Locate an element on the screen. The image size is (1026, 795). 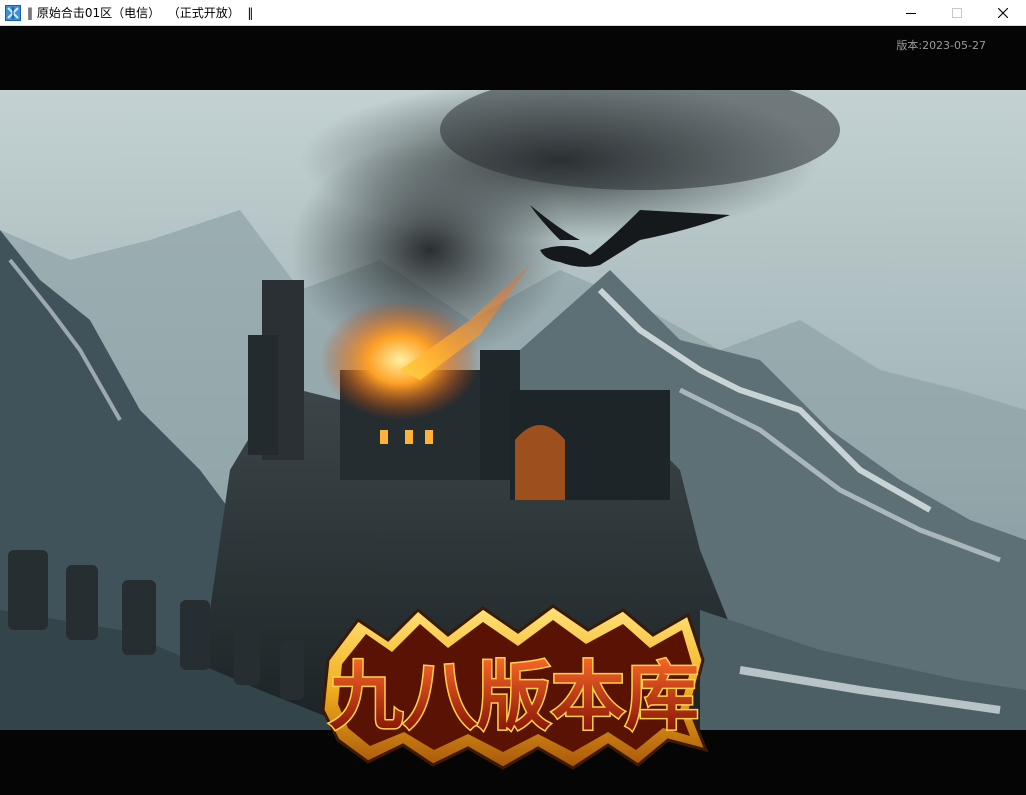
minimize-button is located at coordinates (911, 13).